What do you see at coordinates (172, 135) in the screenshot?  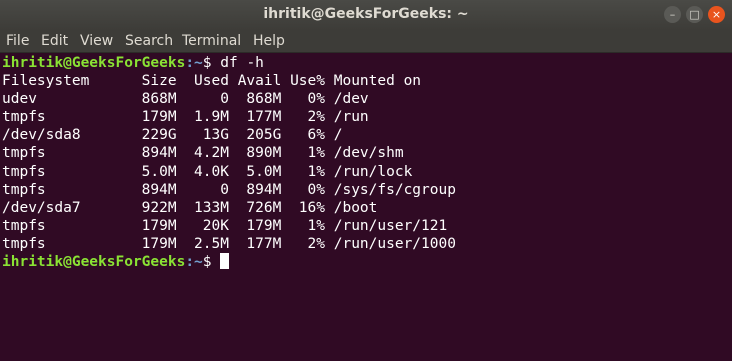 I see `output-row: /dev/sda8 229G 13G 205G 6% /` at bounding box center [172, 135].